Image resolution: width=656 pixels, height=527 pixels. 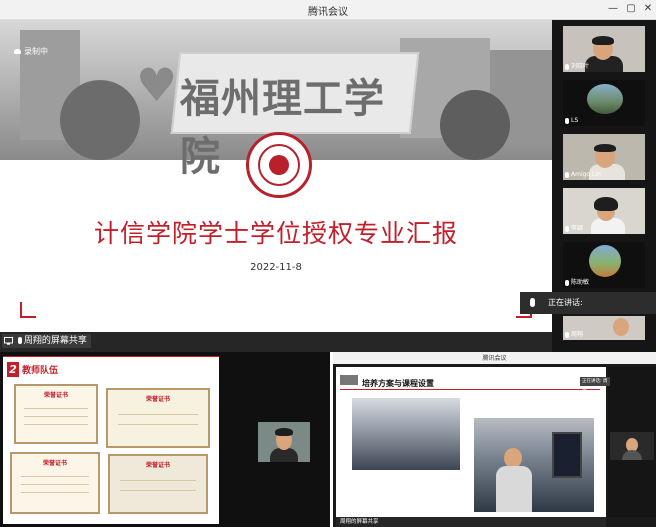 I want to click on bottom-right-share-label: 周翔的屏幕共享, so click(x=471, y=522).